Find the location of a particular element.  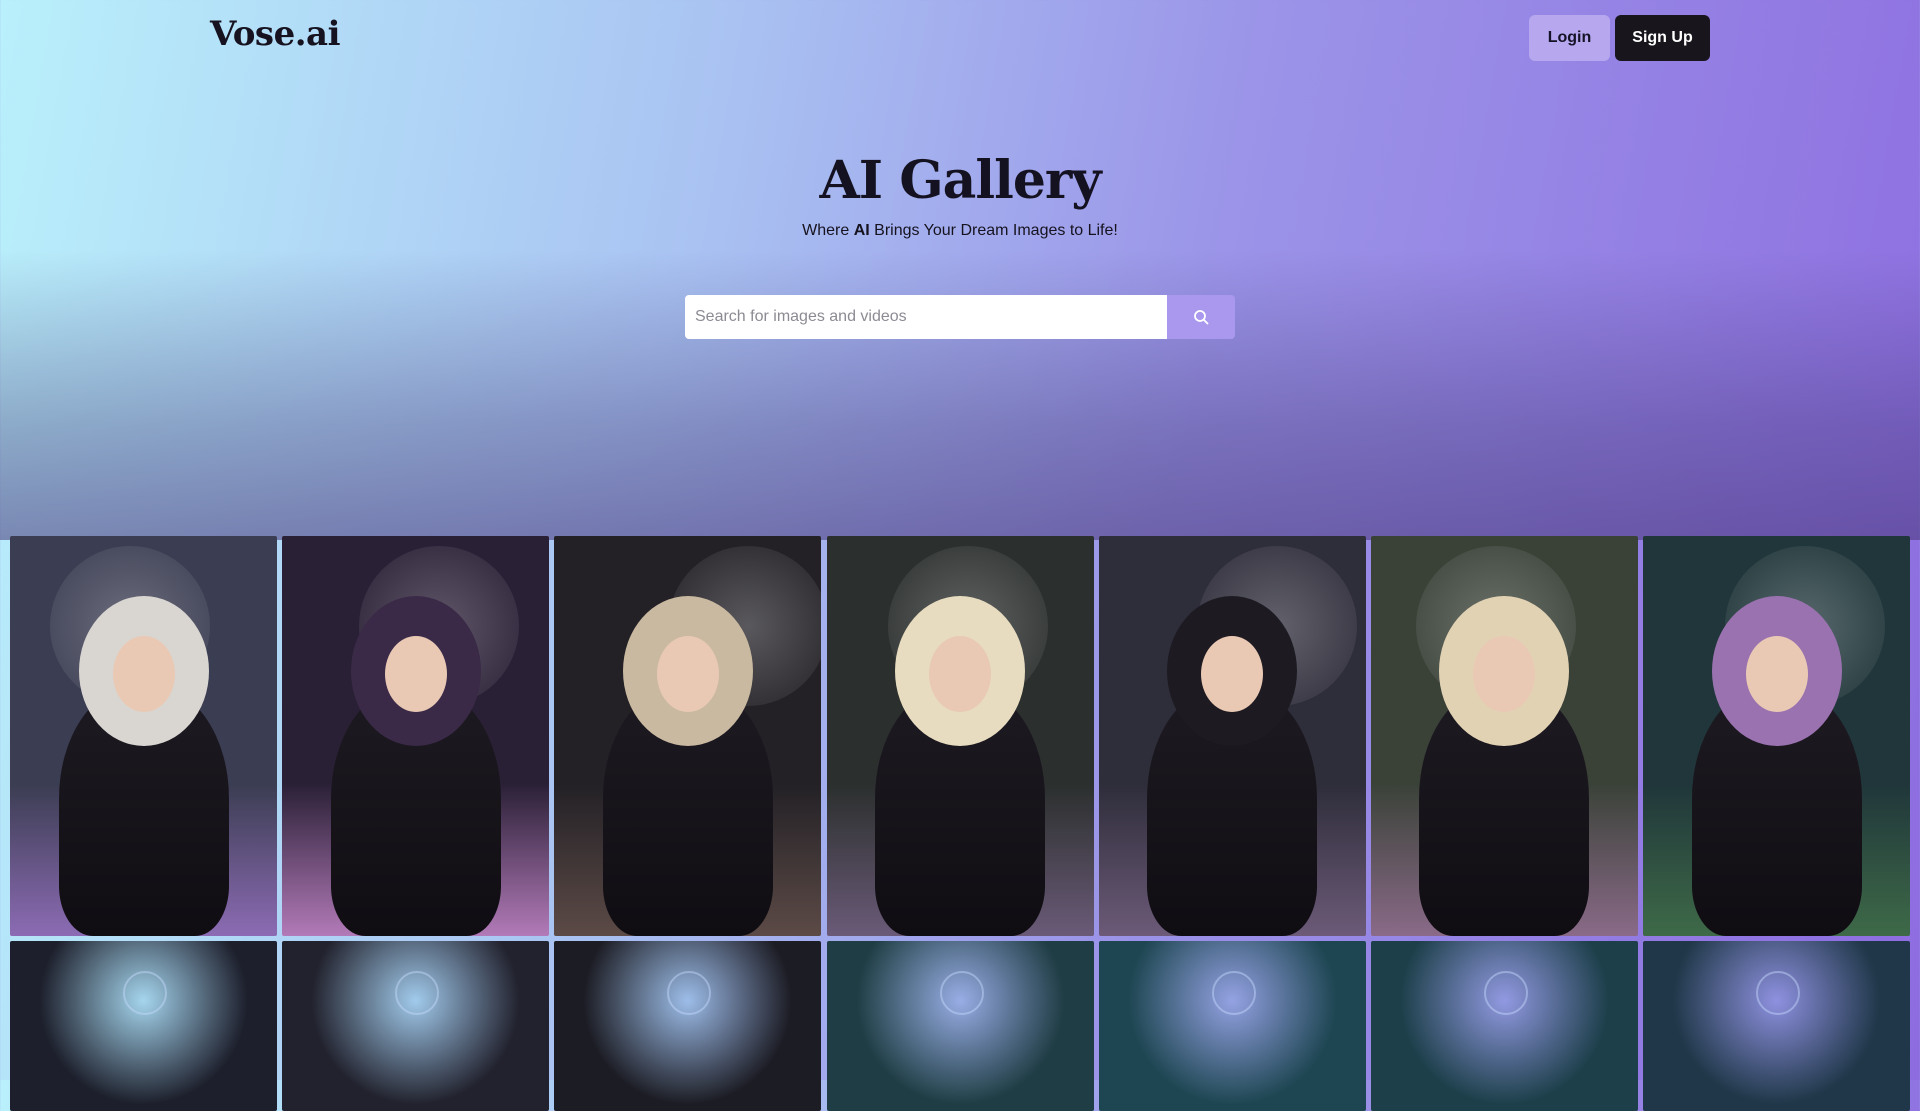

search-input is located at coordinates (926, 317).